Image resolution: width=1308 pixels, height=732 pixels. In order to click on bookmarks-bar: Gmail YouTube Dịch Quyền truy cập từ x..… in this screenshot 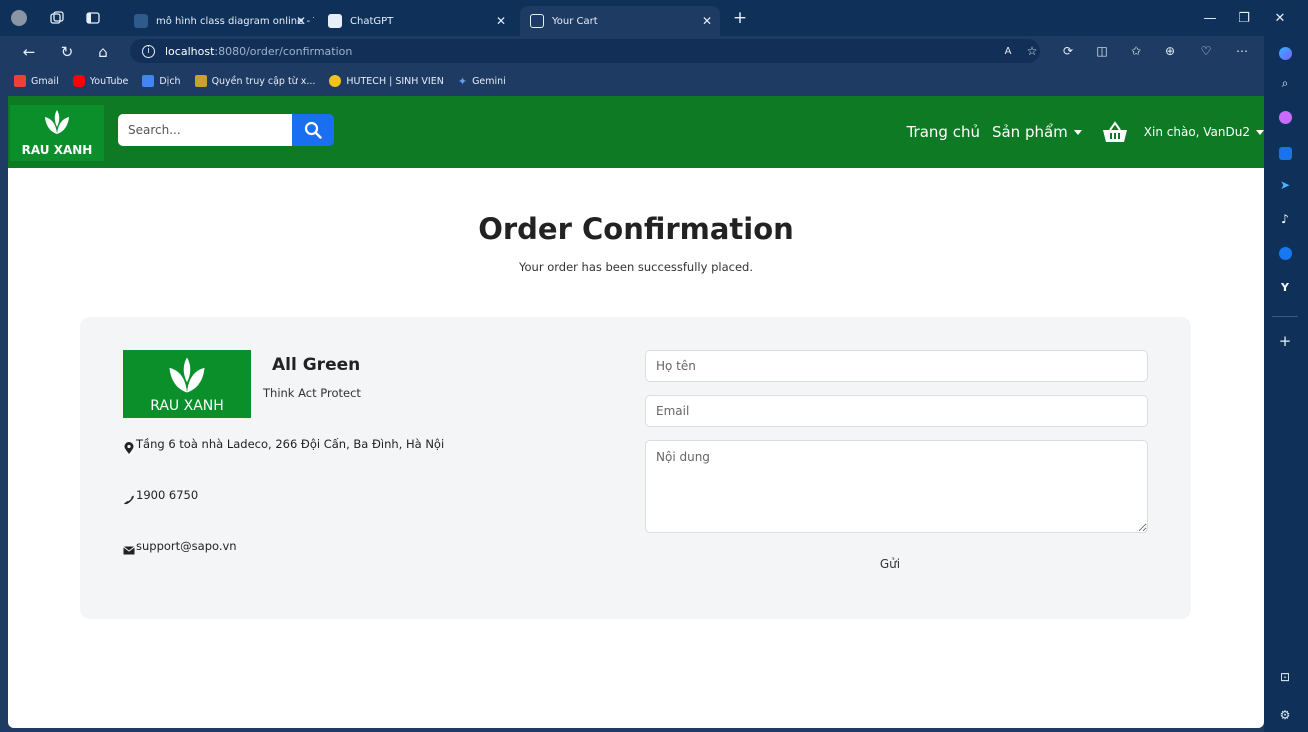, I will do `click(632, 81)`.